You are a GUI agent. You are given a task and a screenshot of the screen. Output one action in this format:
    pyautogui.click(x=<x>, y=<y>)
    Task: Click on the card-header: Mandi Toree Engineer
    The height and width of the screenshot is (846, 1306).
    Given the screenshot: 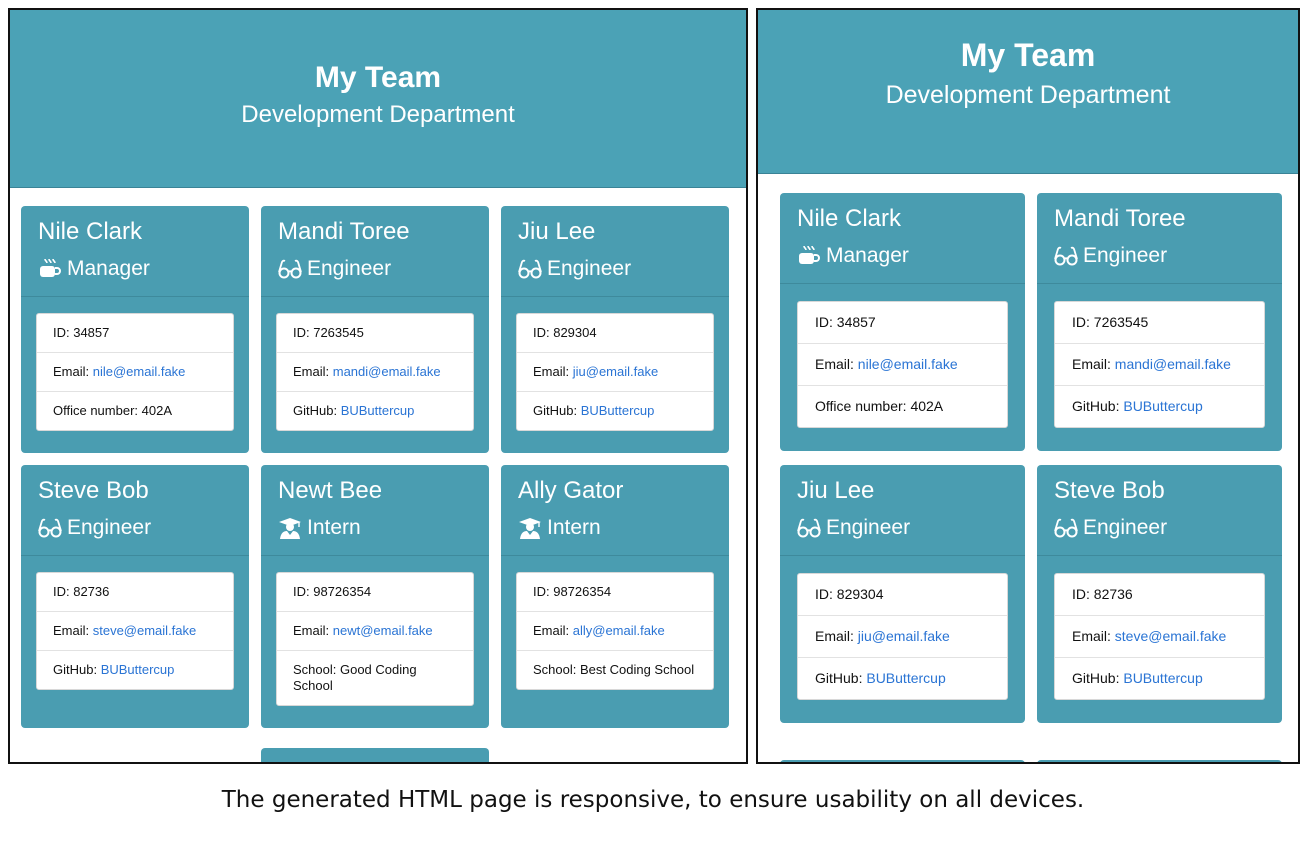 What is the action you would take?
    pyautogui.click(x=1159, y=238)
    